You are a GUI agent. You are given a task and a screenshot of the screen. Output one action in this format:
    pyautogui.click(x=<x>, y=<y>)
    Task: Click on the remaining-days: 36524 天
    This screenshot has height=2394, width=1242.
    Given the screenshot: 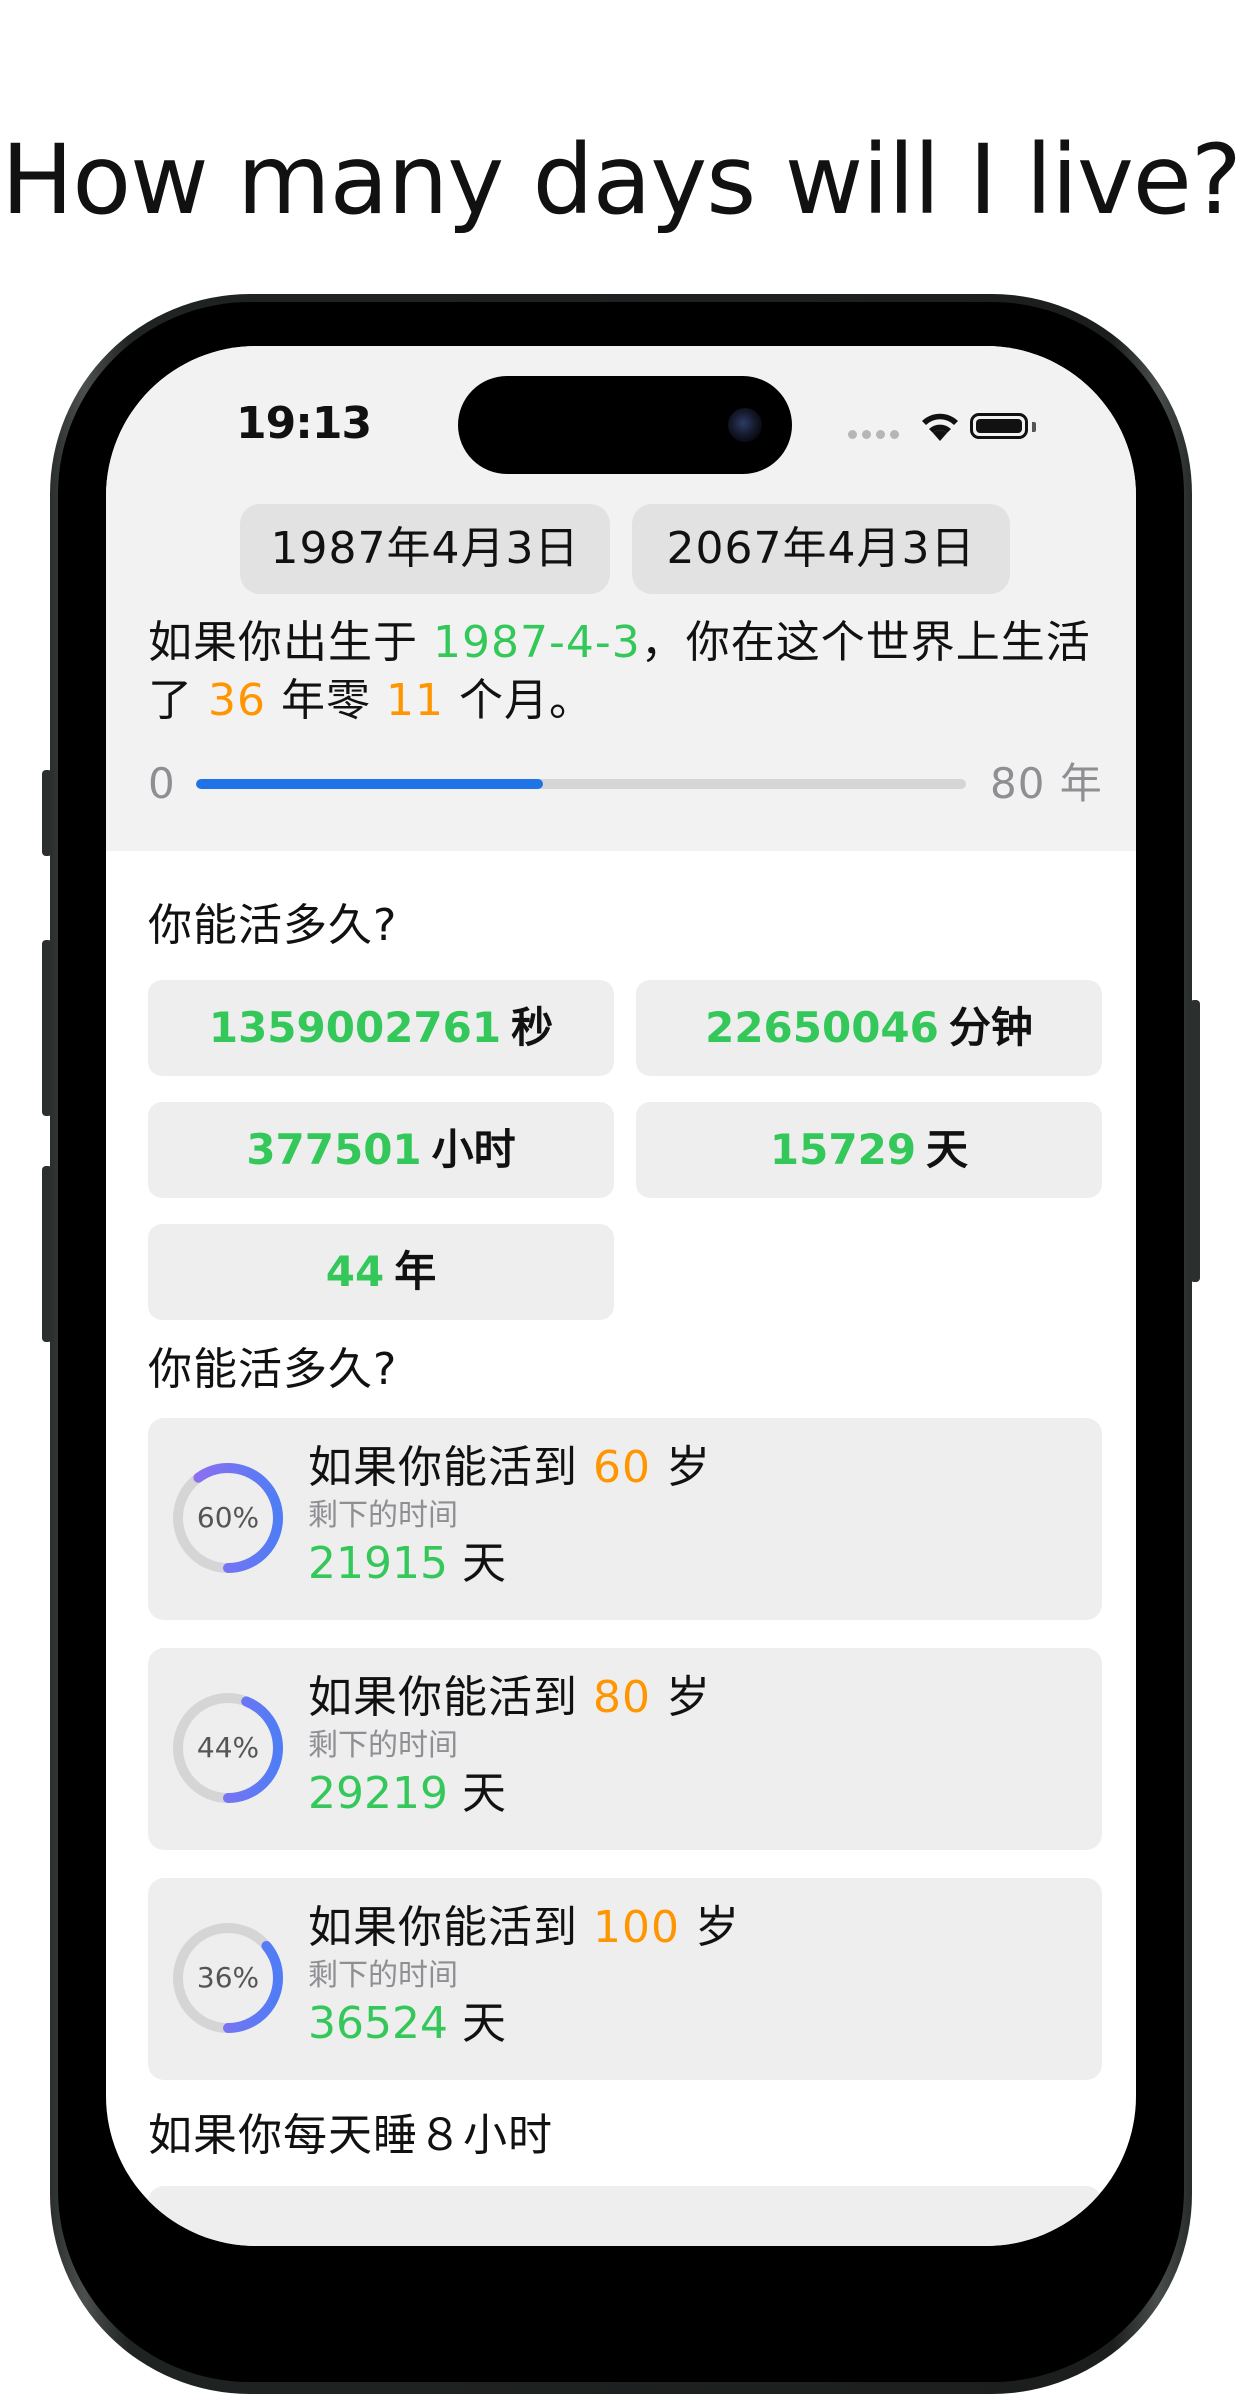 What is the action you would take?
    pyautogui.click(x=407, y=2024)
    